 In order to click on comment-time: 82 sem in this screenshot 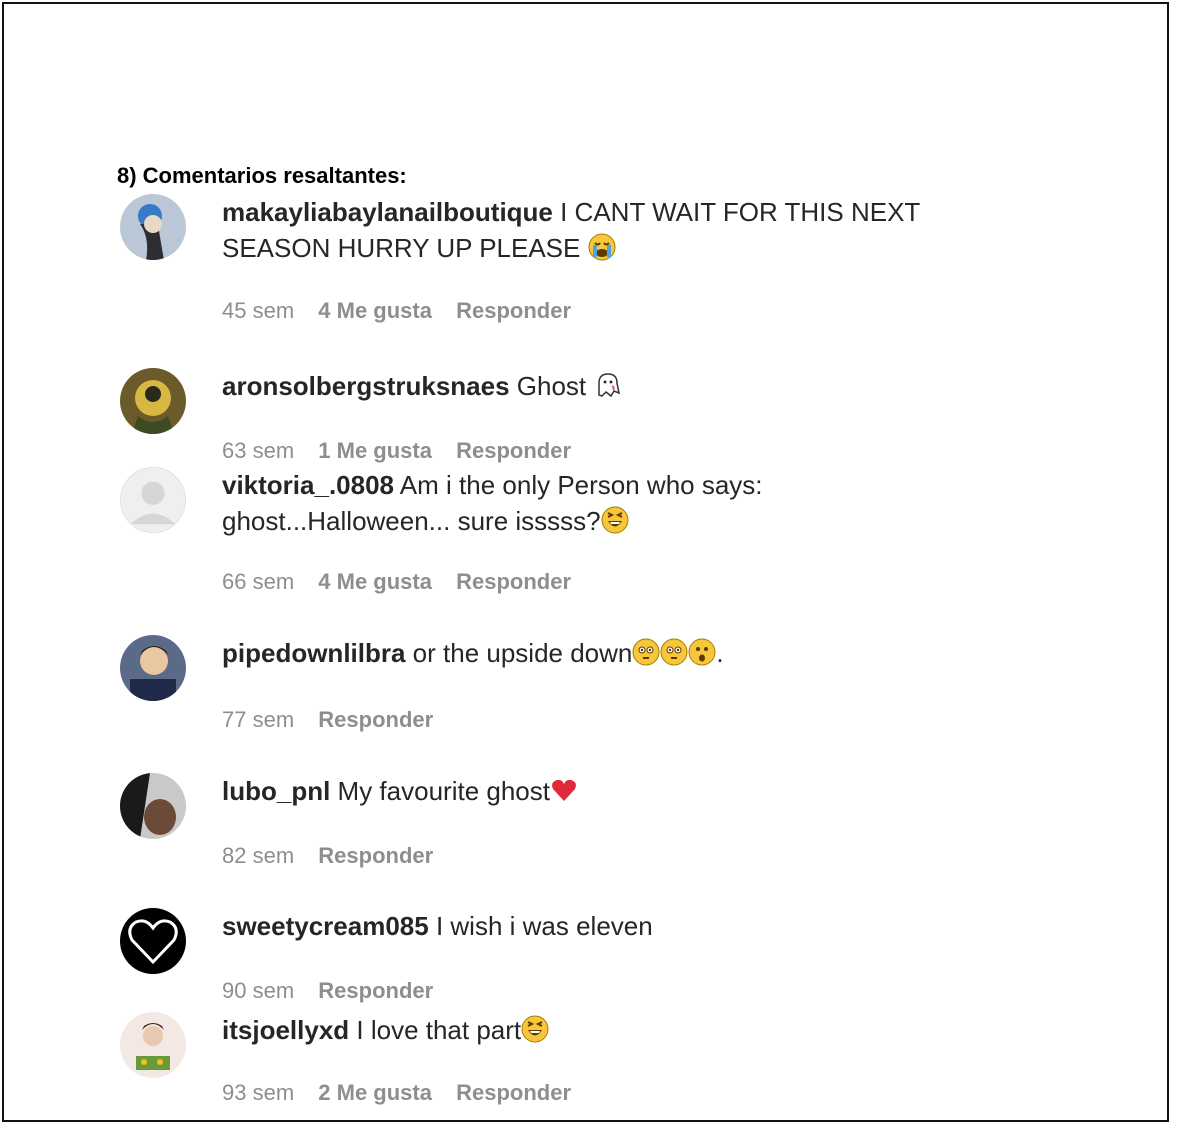, I will do `click(258, 855)`.